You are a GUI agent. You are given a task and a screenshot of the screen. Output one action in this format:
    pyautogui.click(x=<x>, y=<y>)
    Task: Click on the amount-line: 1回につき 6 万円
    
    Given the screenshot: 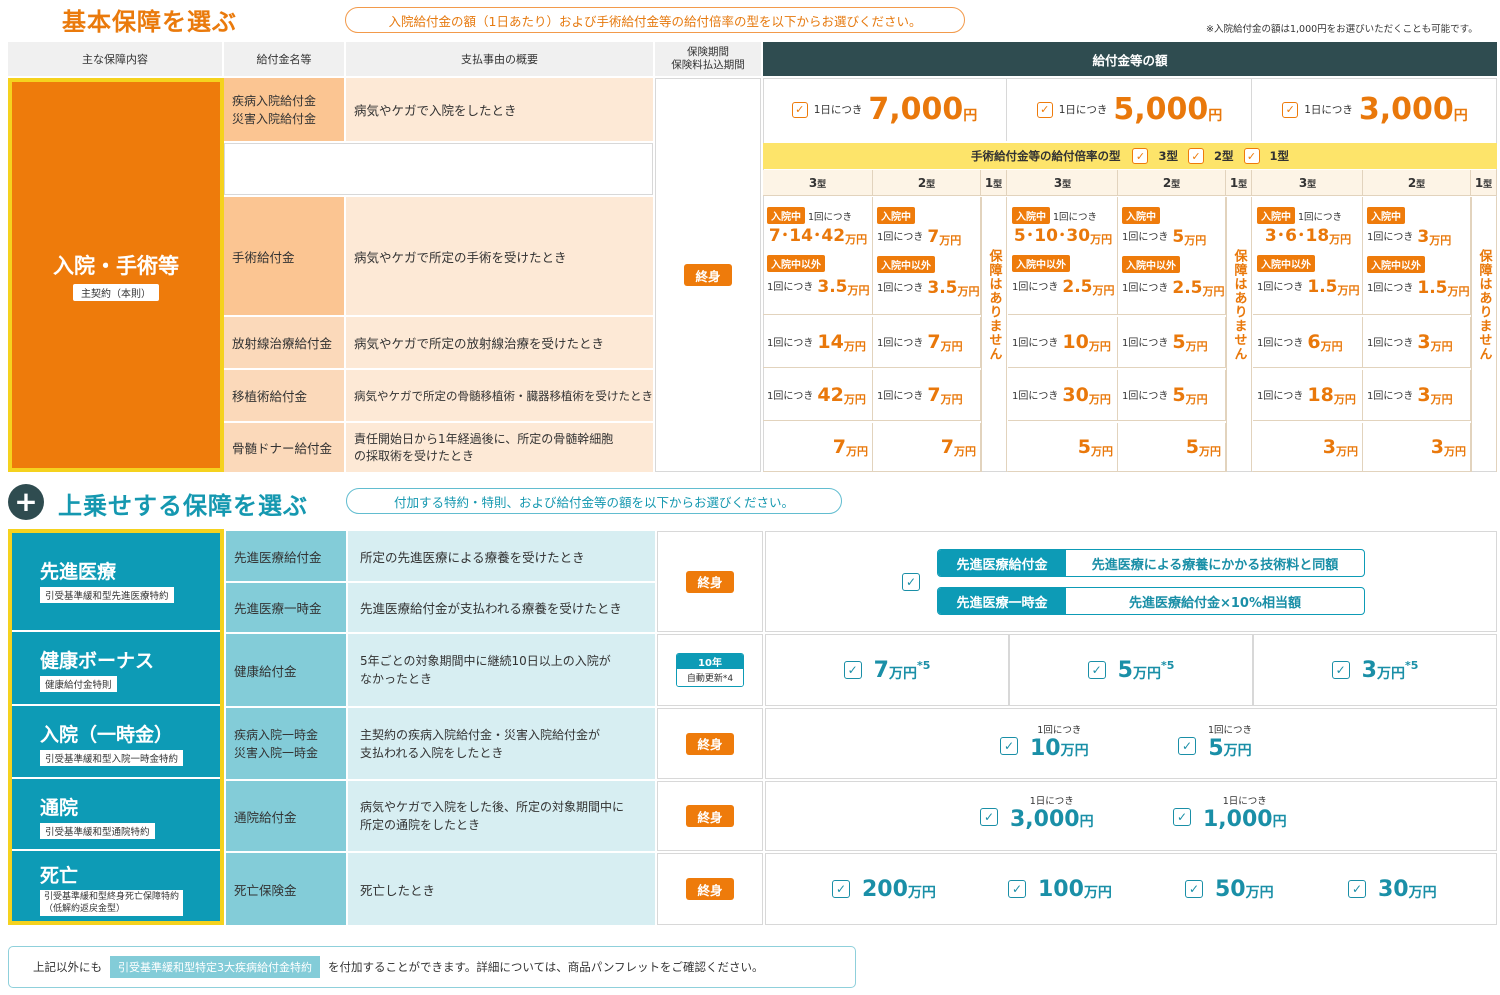 What is the action you would take?
    pyautogui.click(x=1300, y=342)
    